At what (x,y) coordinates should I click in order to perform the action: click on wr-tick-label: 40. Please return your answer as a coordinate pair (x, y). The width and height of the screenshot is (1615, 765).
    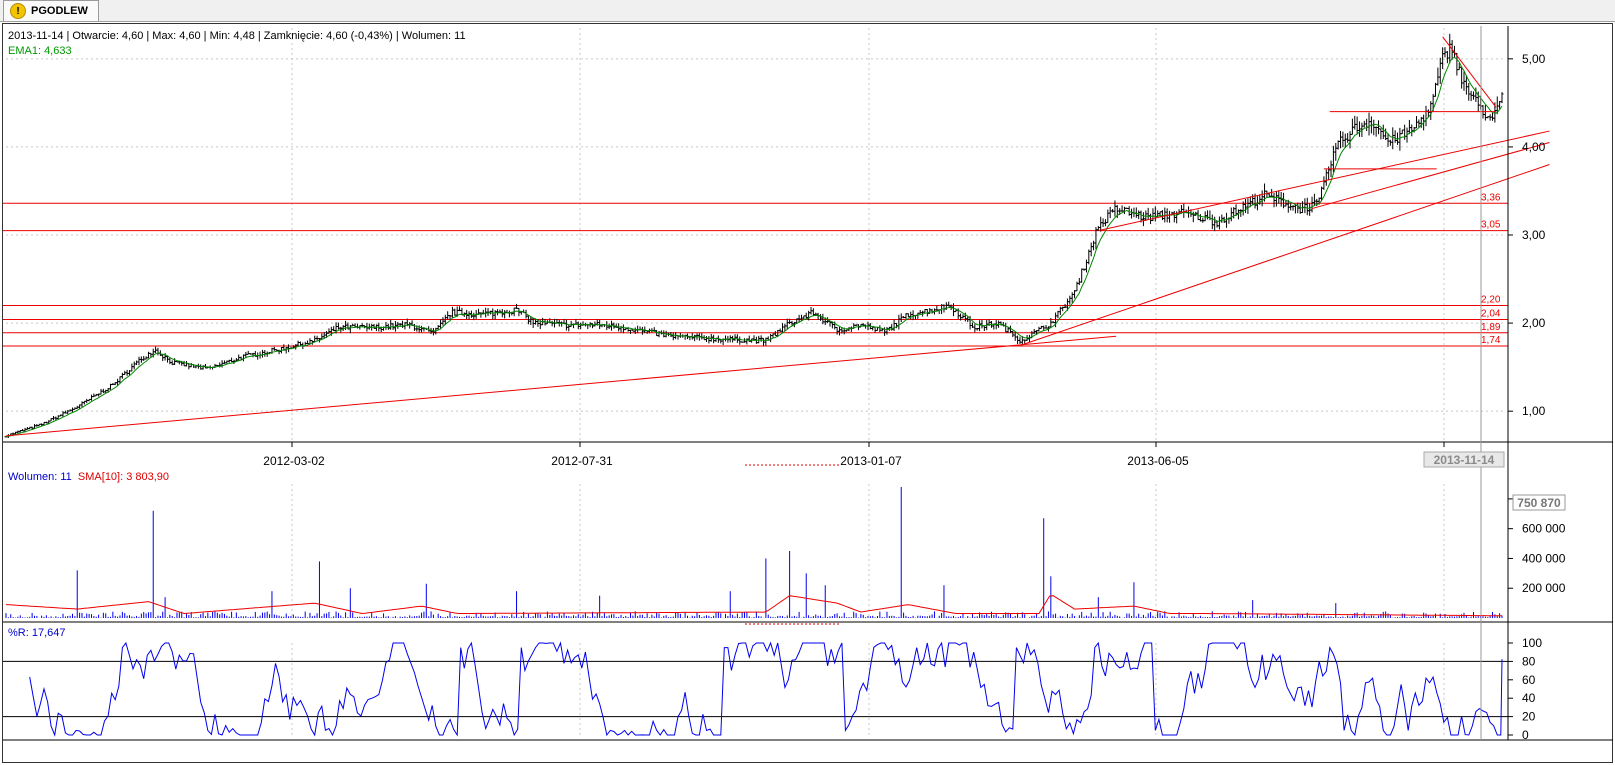
    Looking at the image, I should click on (1529, 698).